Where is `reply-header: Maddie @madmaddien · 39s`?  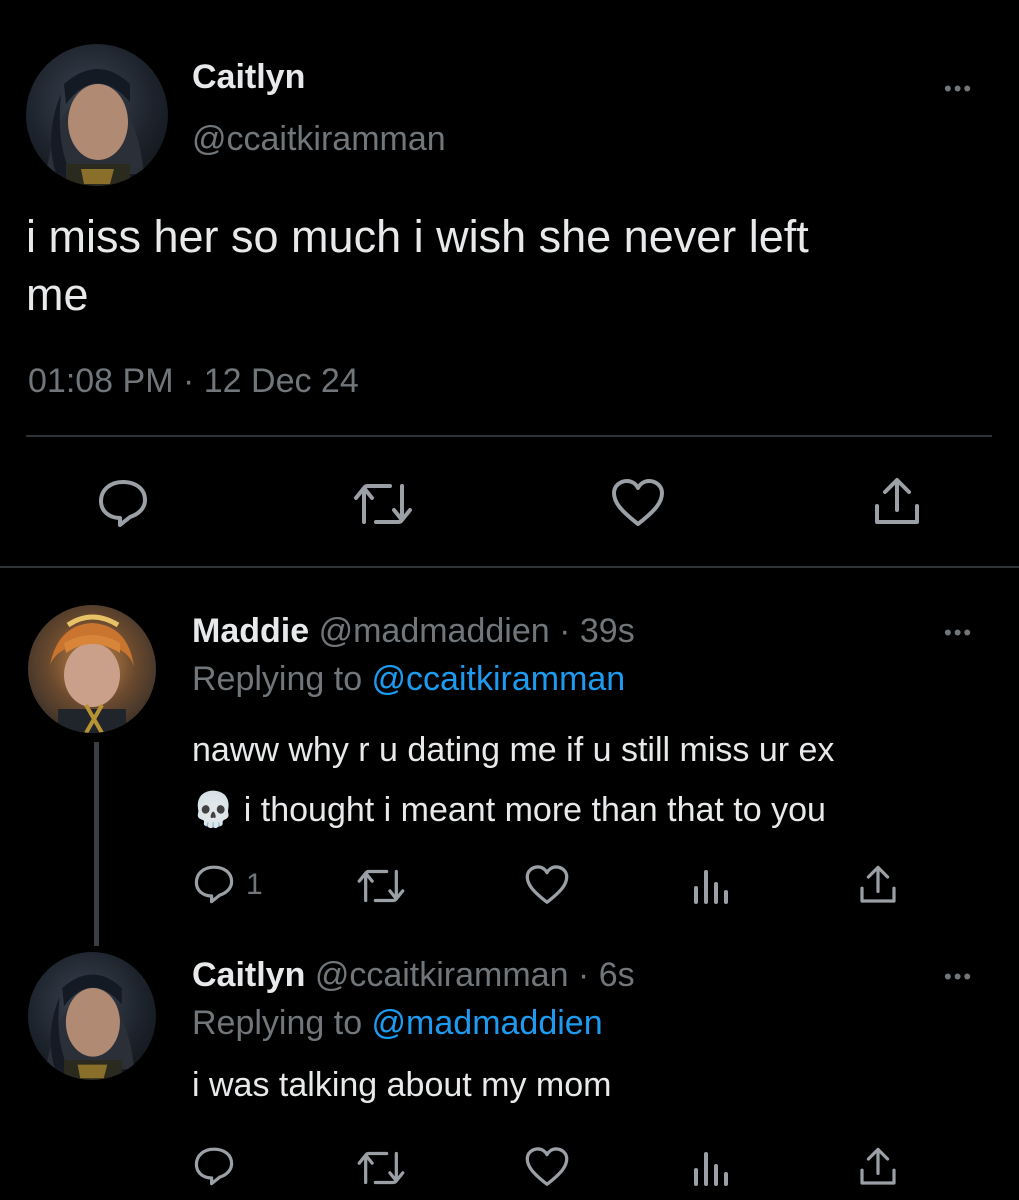 reply-header: Maddie @madmaddien · 39s is located at coordinates (413, 631).